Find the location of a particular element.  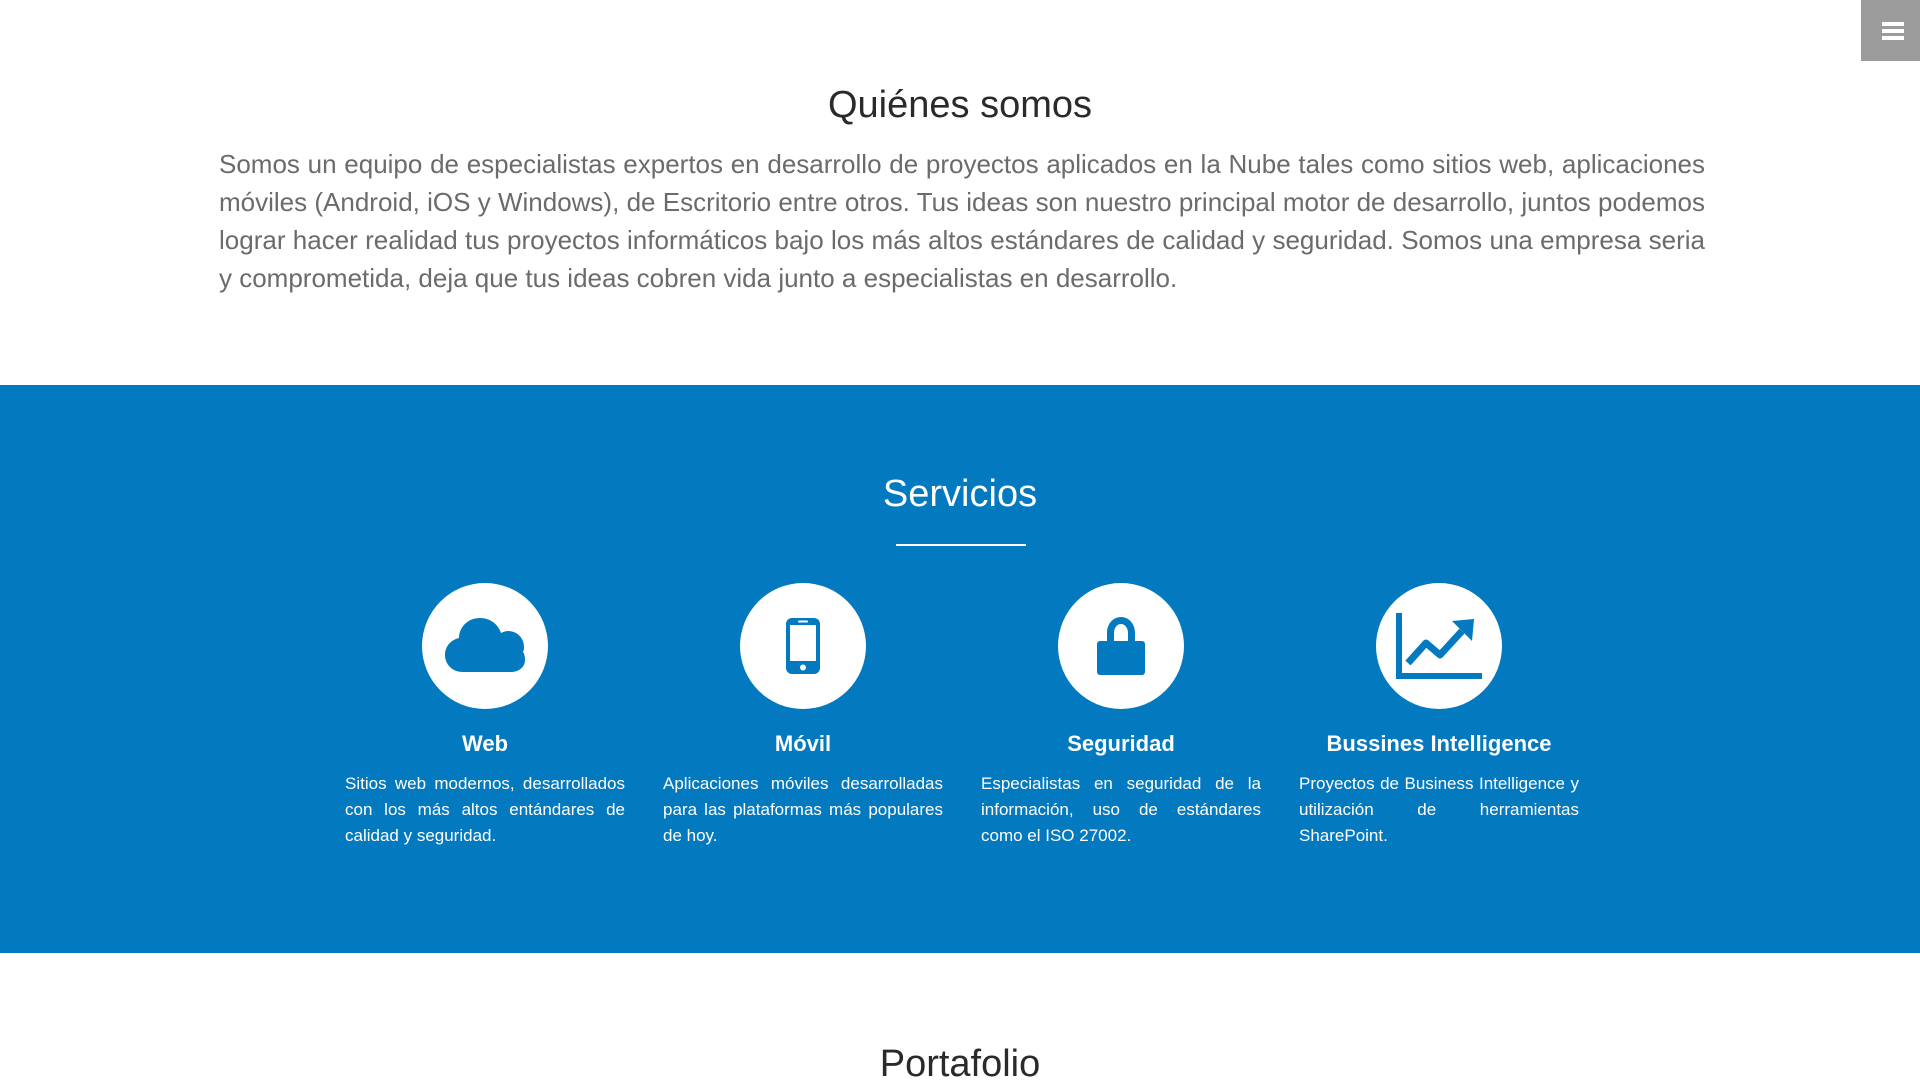

line-chart-icon is located at coordinates (1439, 646).